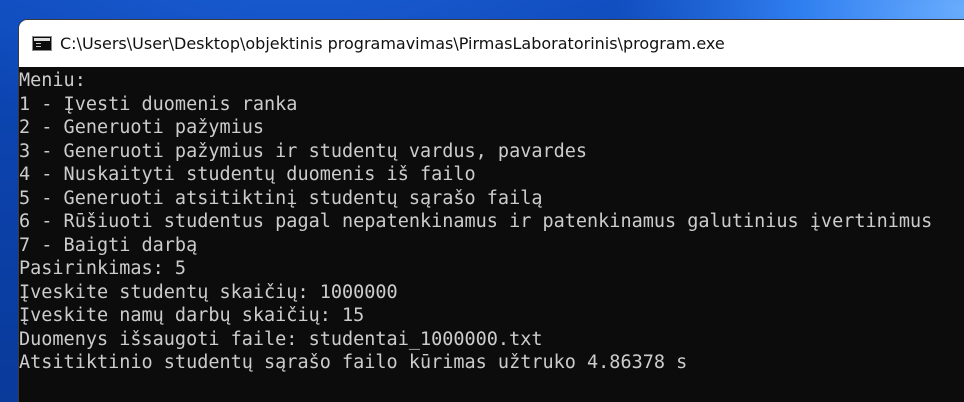  What do you see at coordinates (158, 104) in the screenshot?
I see `console-line-option-1: 1 - Įvesti duomenis ranka` at bounding box center [158, 104].